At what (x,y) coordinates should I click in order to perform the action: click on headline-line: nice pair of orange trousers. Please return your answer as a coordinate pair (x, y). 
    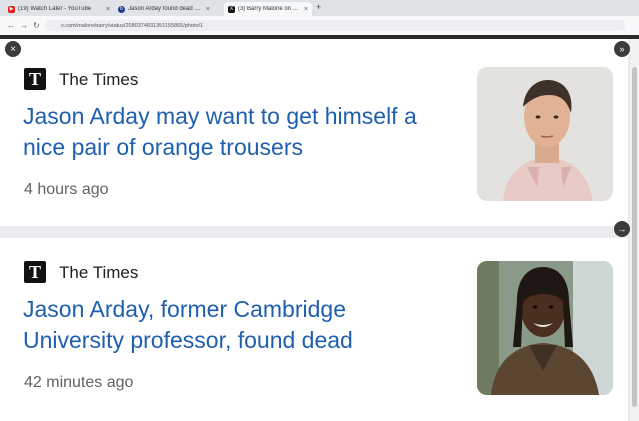
    Looking at the image, I should click on (163, 147).